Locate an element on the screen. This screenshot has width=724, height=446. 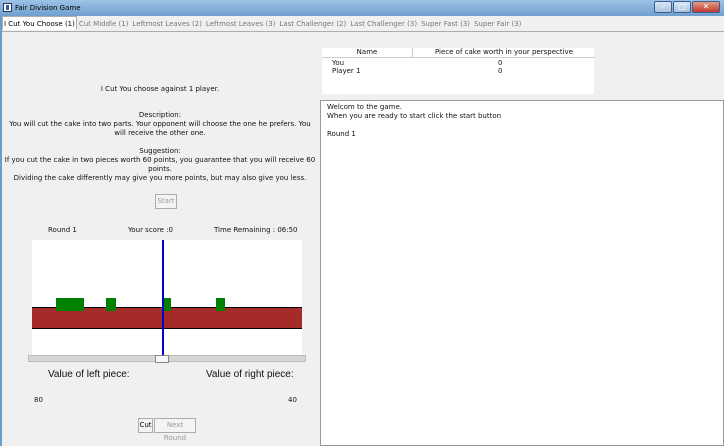
slider-thumb is located at coordinates (162, 359).